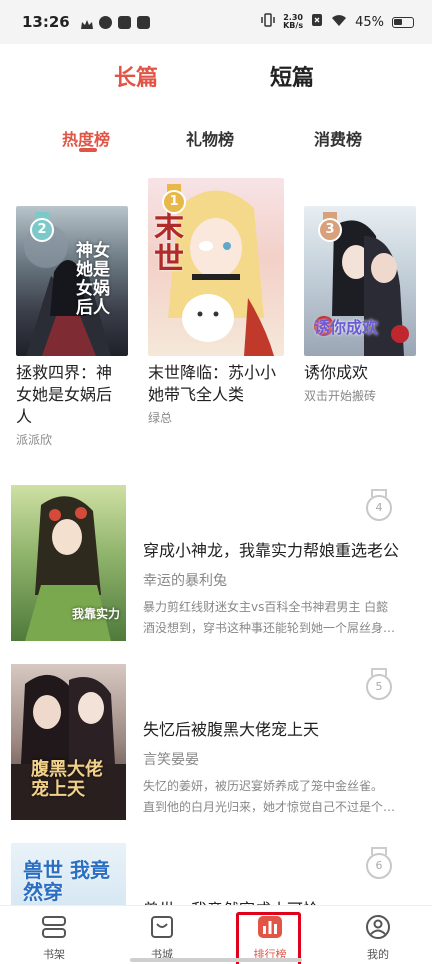 This screenshot has height=964, width=432. What do you see at coordinates (216, 22) in the screenshot?
I see `status-bar: 13:26 2.30 KB/s 45%` at bounding box center [216, 22].